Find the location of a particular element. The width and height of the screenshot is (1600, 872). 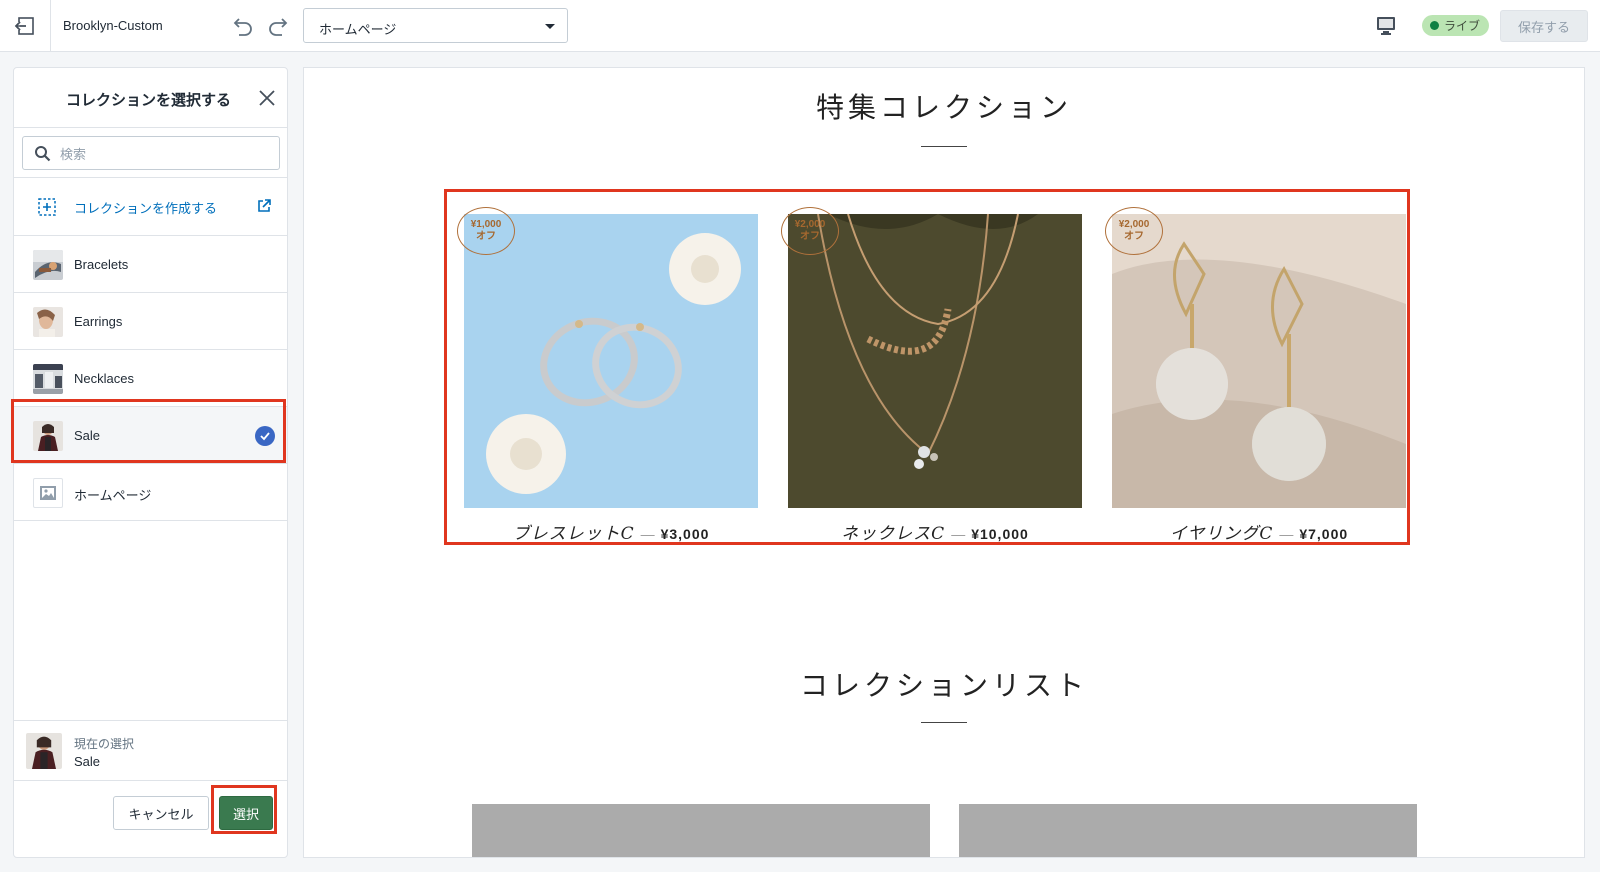

collection-item-label: Necklaces is located at coordinates (104, 378).